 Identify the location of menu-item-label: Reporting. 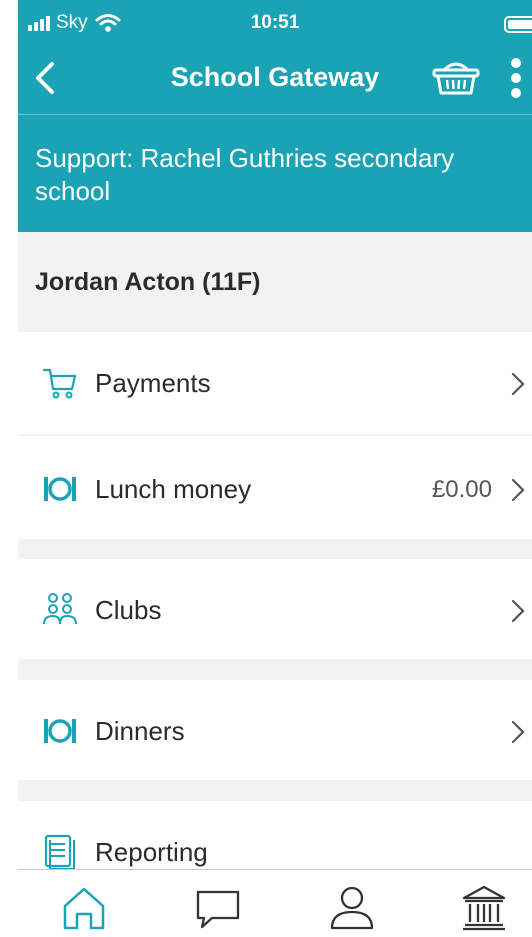
(151, 852).